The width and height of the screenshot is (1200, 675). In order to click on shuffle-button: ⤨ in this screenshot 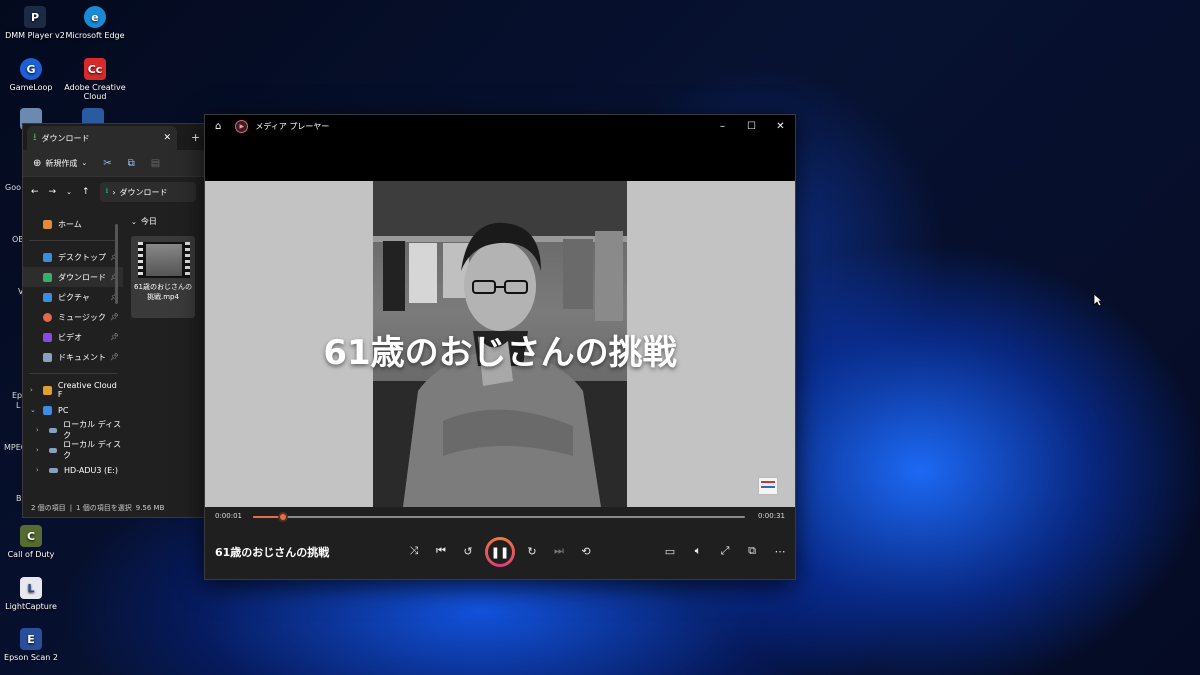, I will do `click(414, 551)`.